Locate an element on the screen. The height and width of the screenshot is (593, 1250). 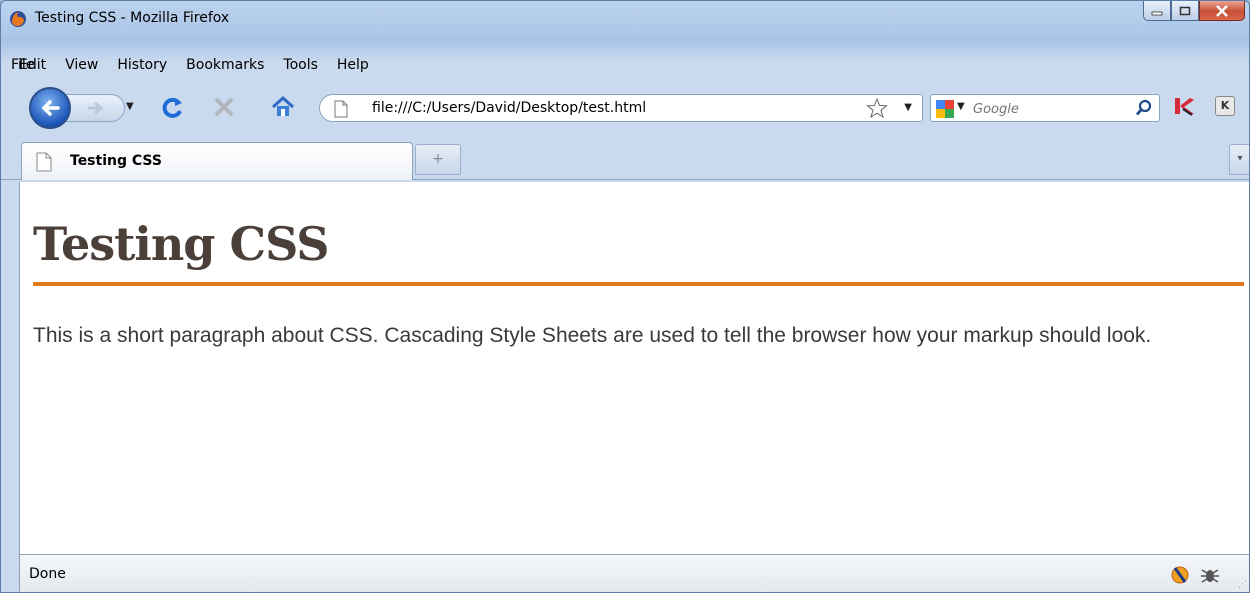
forward-button is located at coordinates (94, 108).